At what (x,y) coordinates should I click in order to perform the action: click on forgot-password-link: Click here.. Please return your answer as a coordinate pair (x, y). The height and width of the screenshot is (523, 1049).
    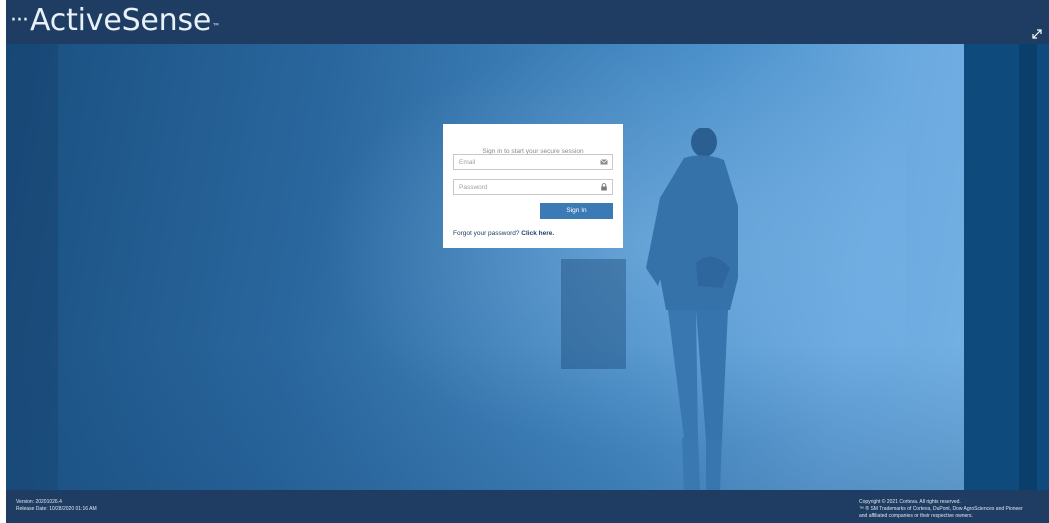
    Looking at the image, I should click on (537, 233).